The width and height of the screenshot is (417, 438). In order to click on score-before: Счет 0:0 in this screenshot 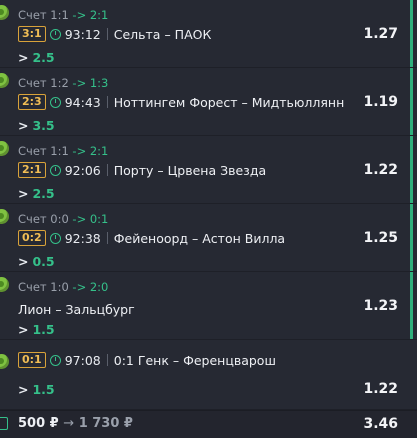, I will do `click(43, 219)`.